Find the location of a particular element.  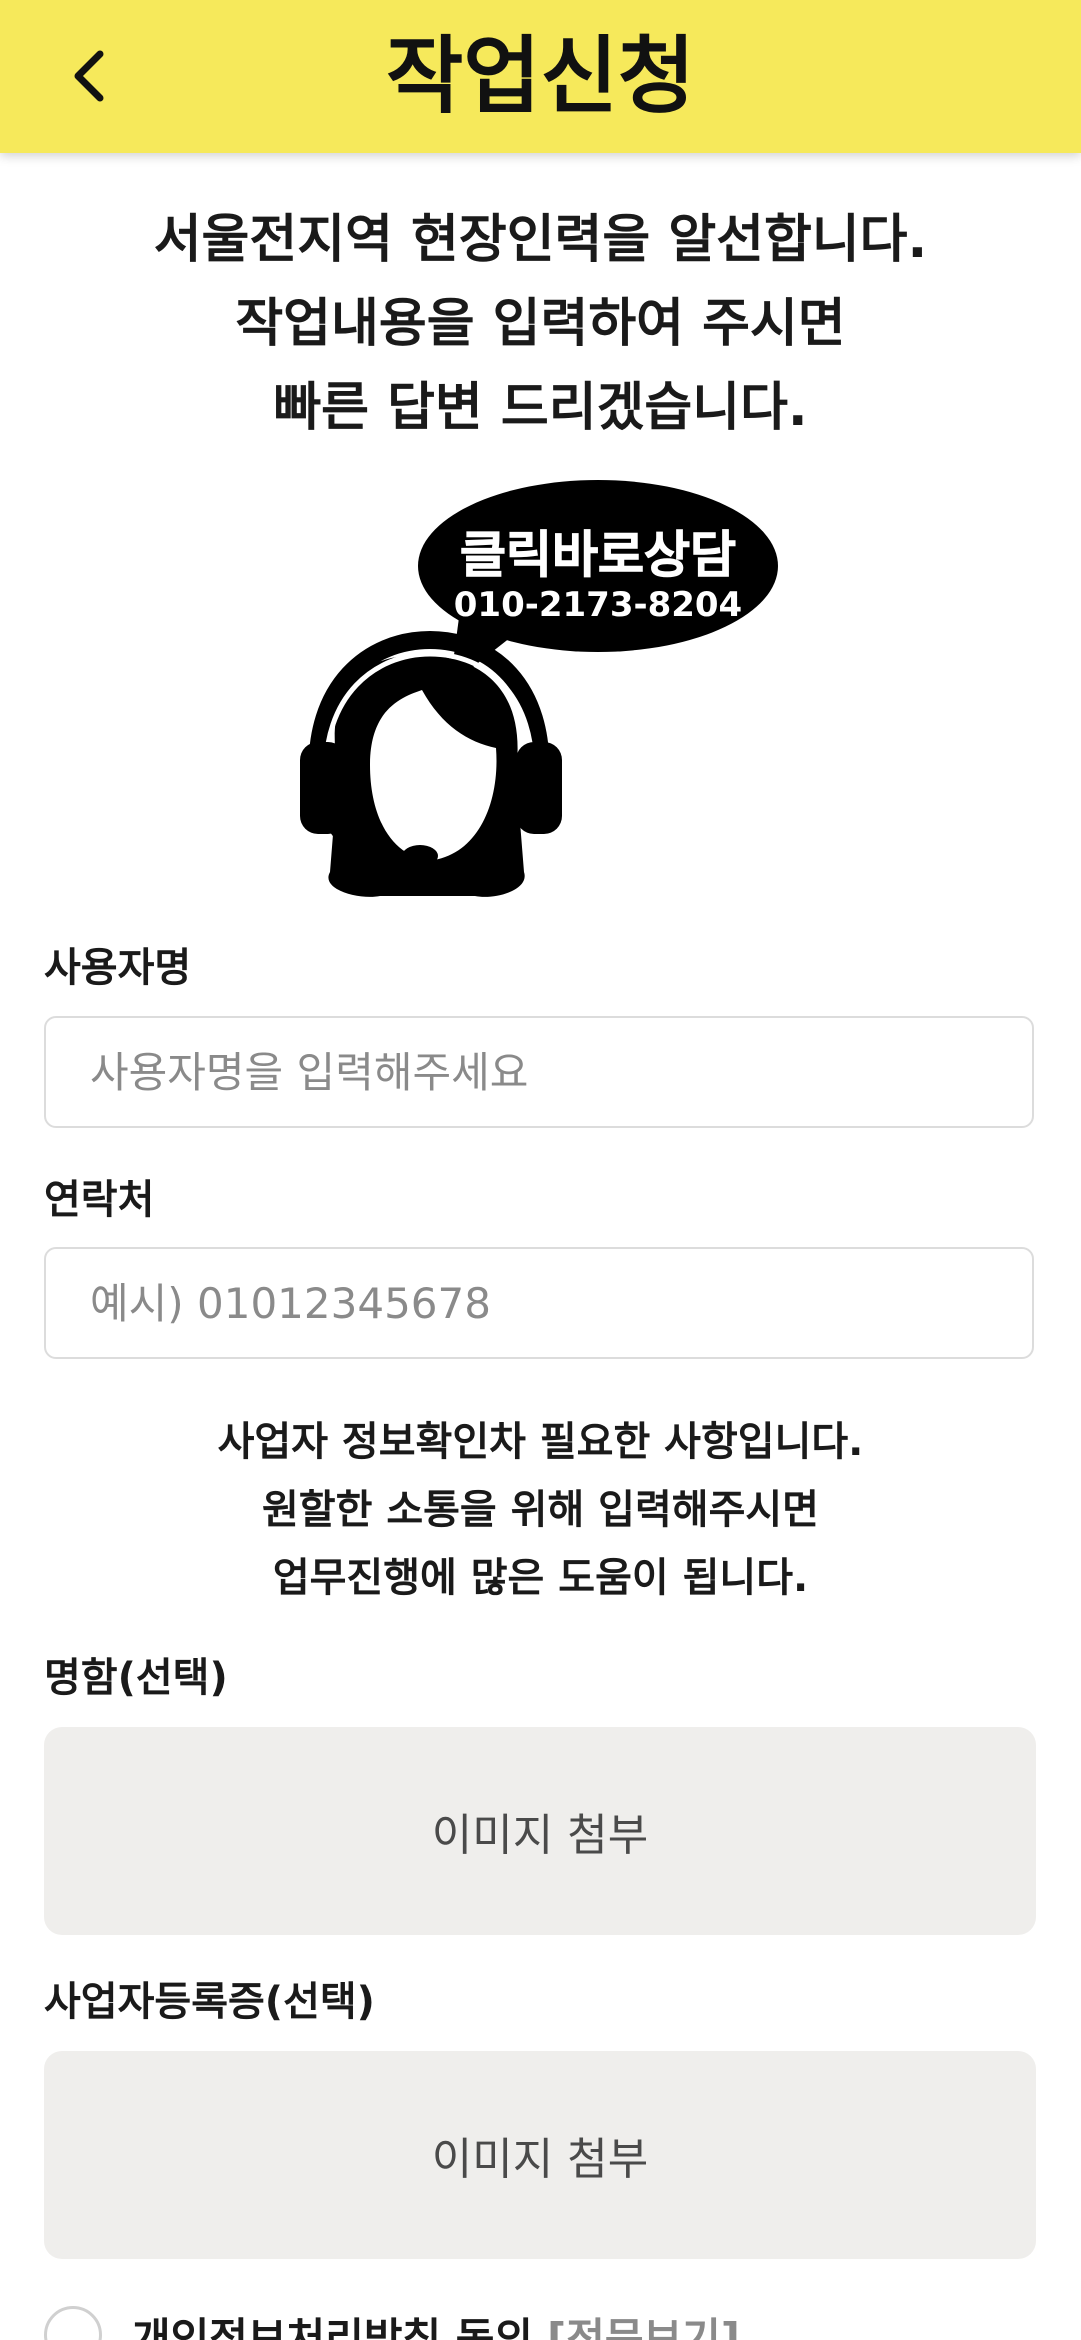

bubble-title: 클릭바로상담 is located at coordinates (598, 555).